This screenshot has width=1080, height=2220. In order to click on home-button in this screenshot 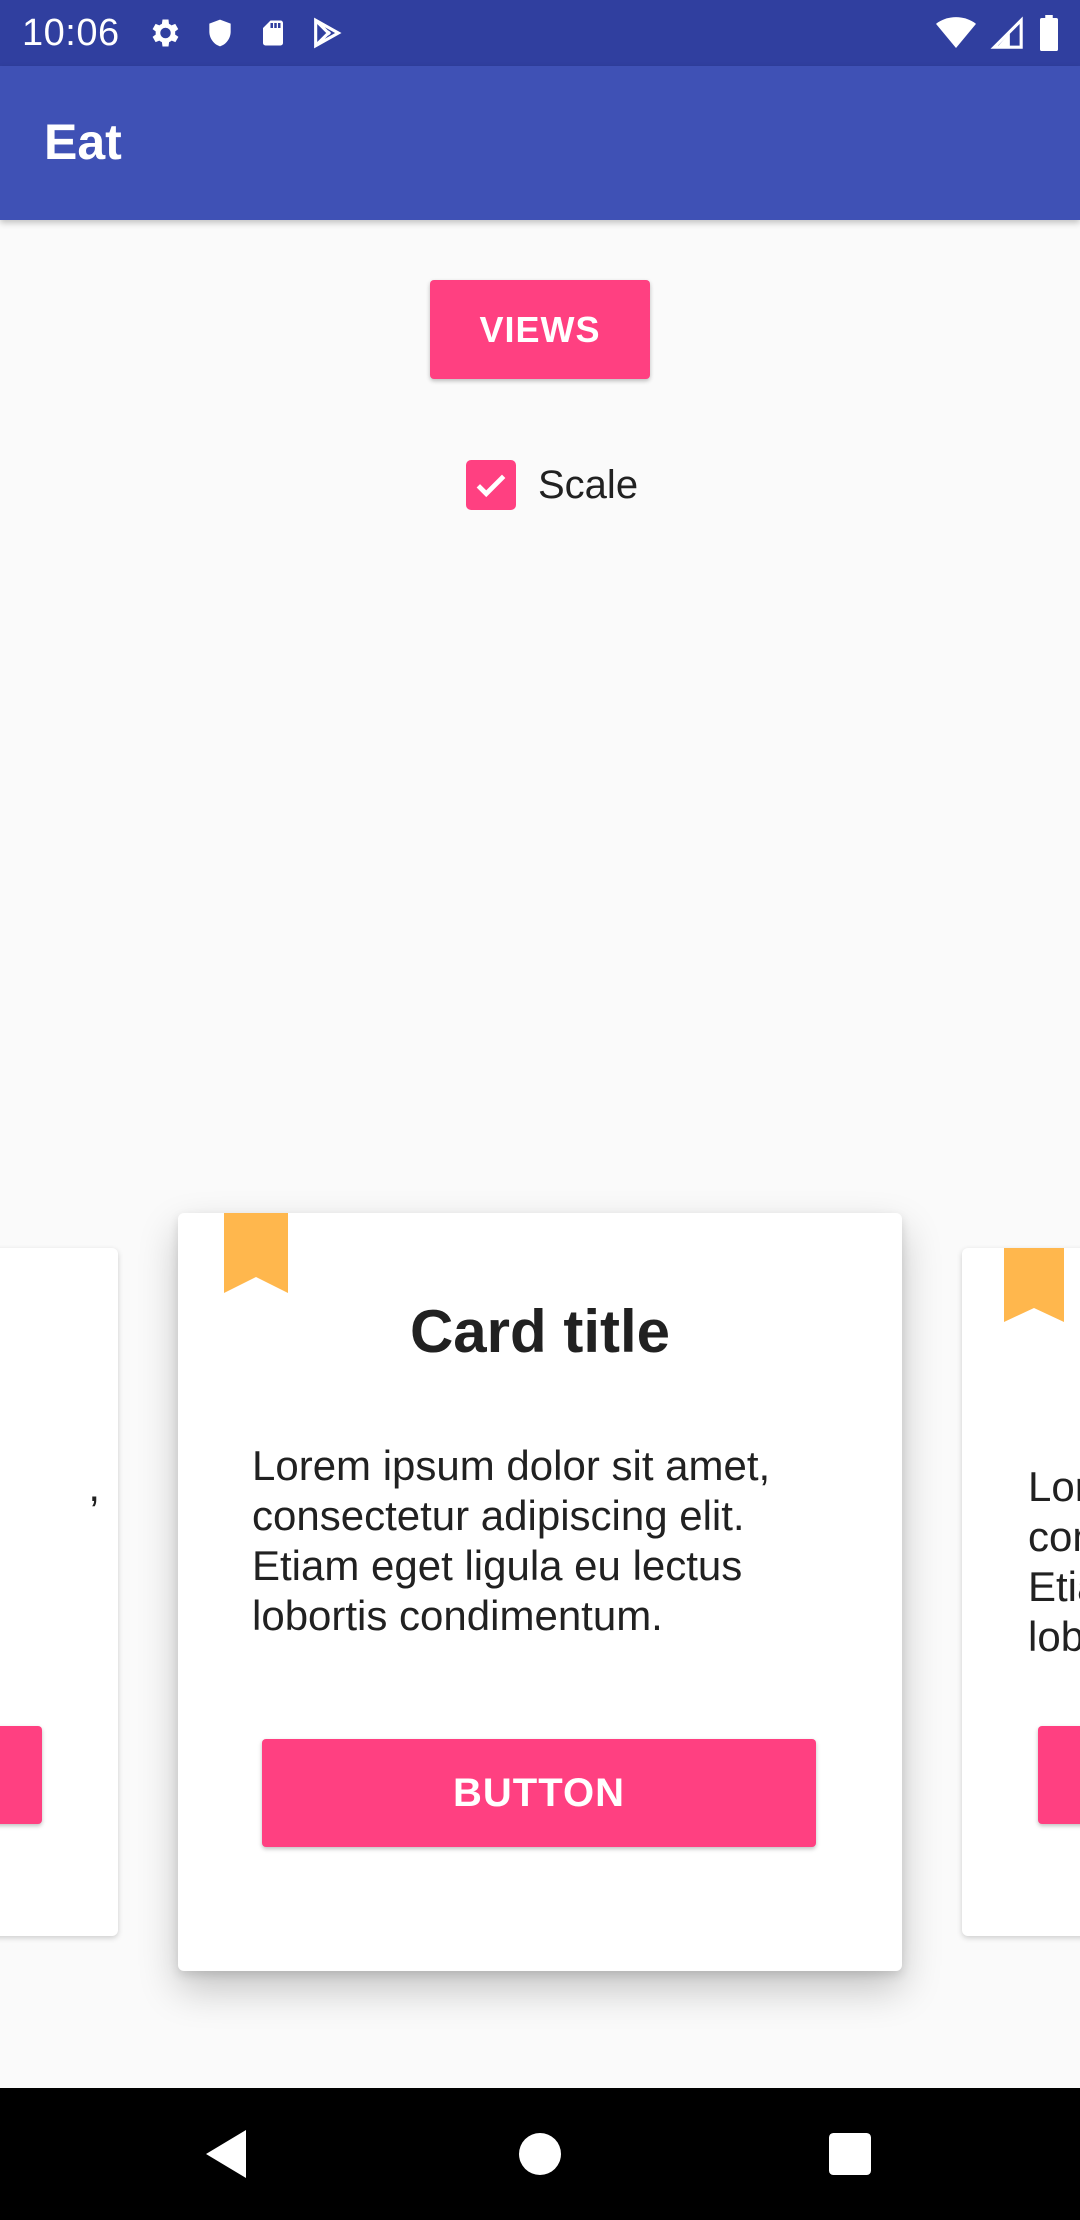, I will do `click(540, 2154)`.